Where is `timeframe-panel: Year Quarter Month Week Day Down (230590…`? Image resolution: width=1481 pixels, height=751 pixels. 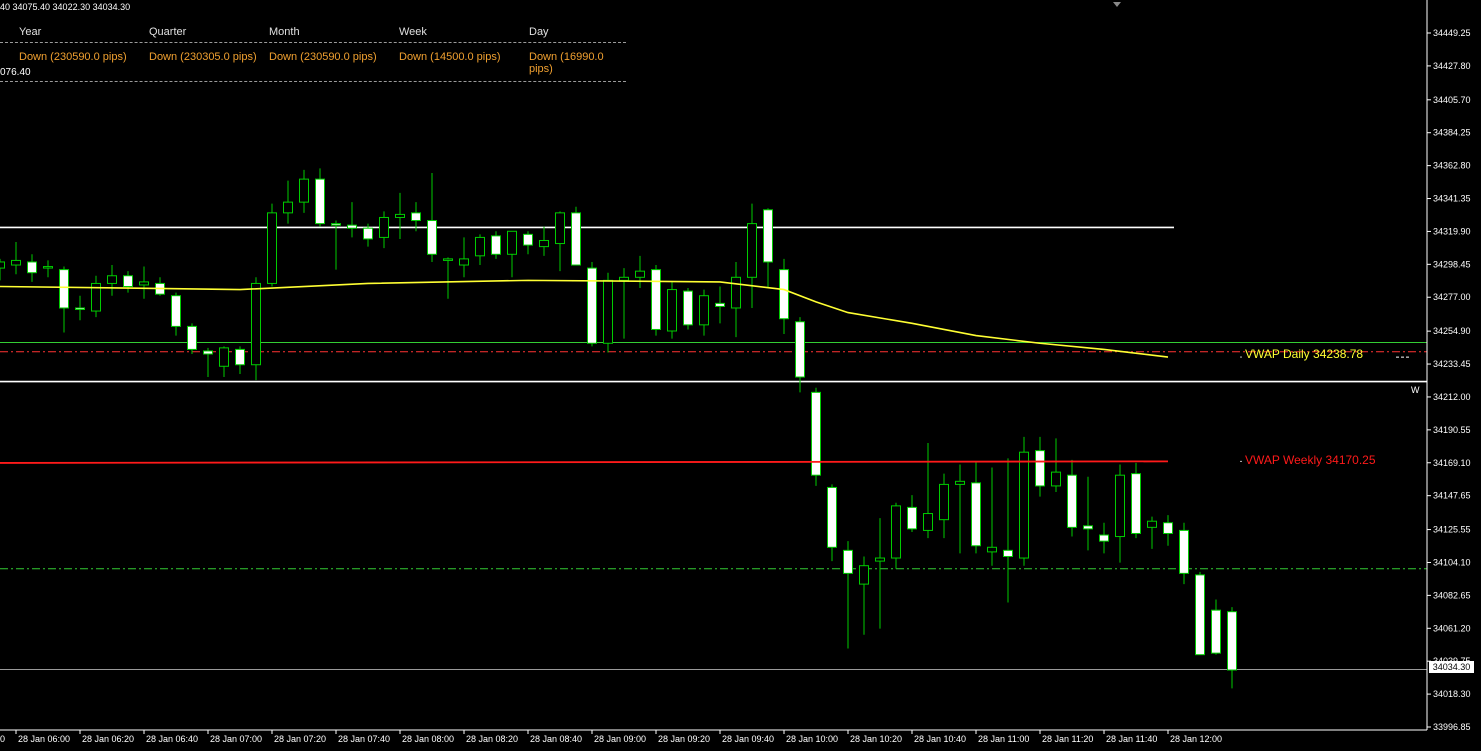
timeframe-panel: Year Quarter Month Week Day Down (230590… is located at coordinates (313, 54).